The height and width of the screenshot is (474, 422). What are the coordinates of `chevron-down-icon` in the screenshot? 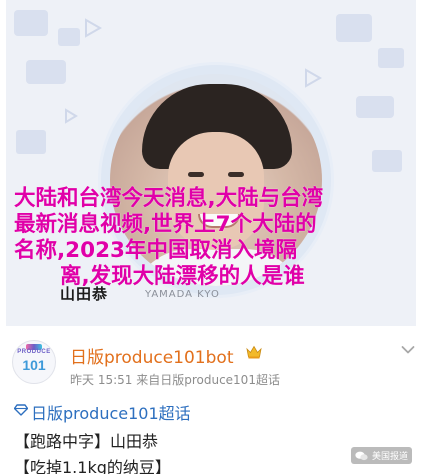 It's located at (408, 350).